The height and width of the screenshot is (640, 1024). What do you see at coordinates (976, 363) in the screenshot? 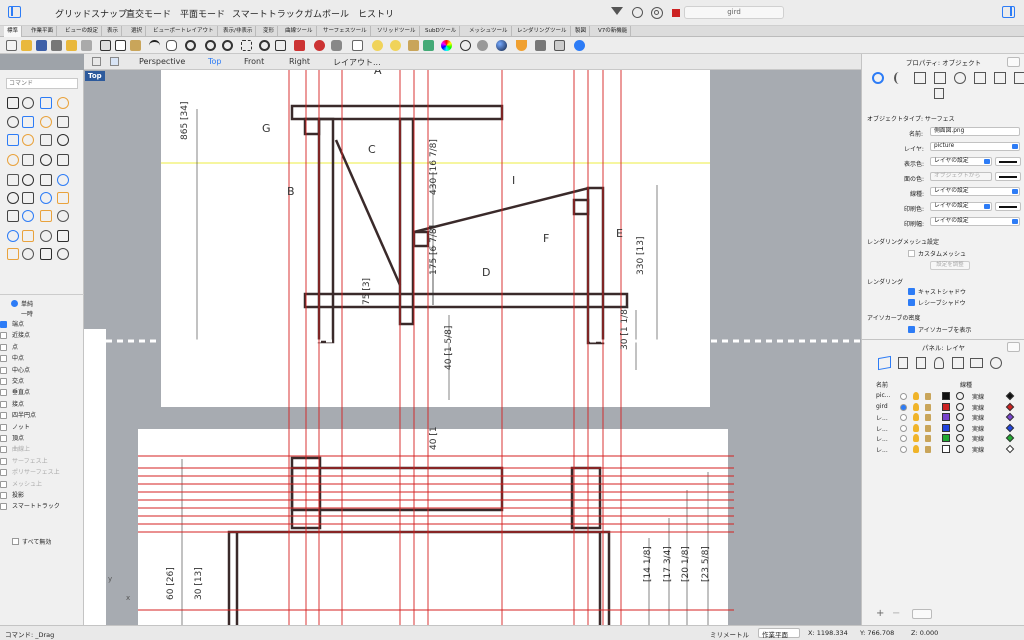
I see `monitor-icon` at bounding box center [976, 363].